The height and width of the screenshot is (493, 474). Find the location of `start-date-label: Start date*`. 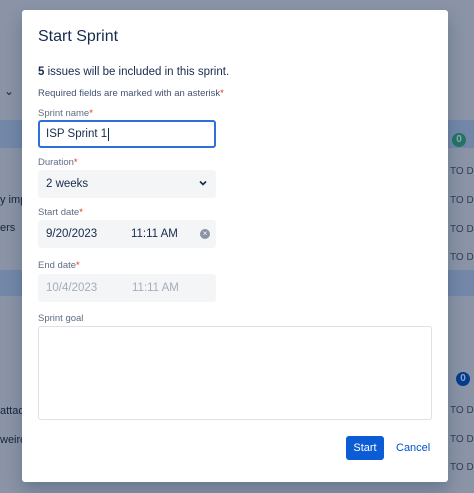

start-date-label: Start date* is located at coordinates (60, 212).